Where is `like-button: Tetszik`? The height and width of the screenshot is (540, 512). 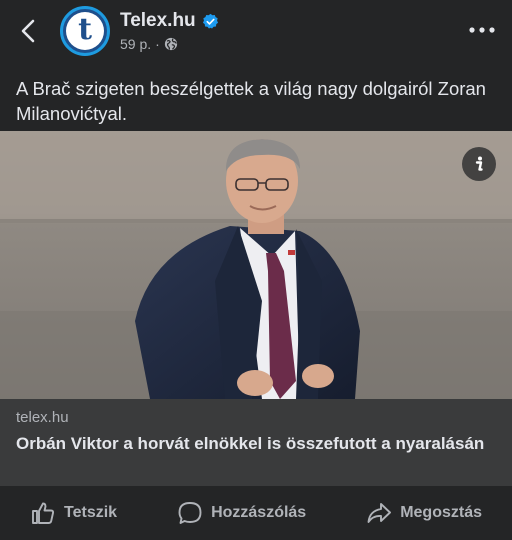
like-button: Tetszik is located at coordinates (73, 513).